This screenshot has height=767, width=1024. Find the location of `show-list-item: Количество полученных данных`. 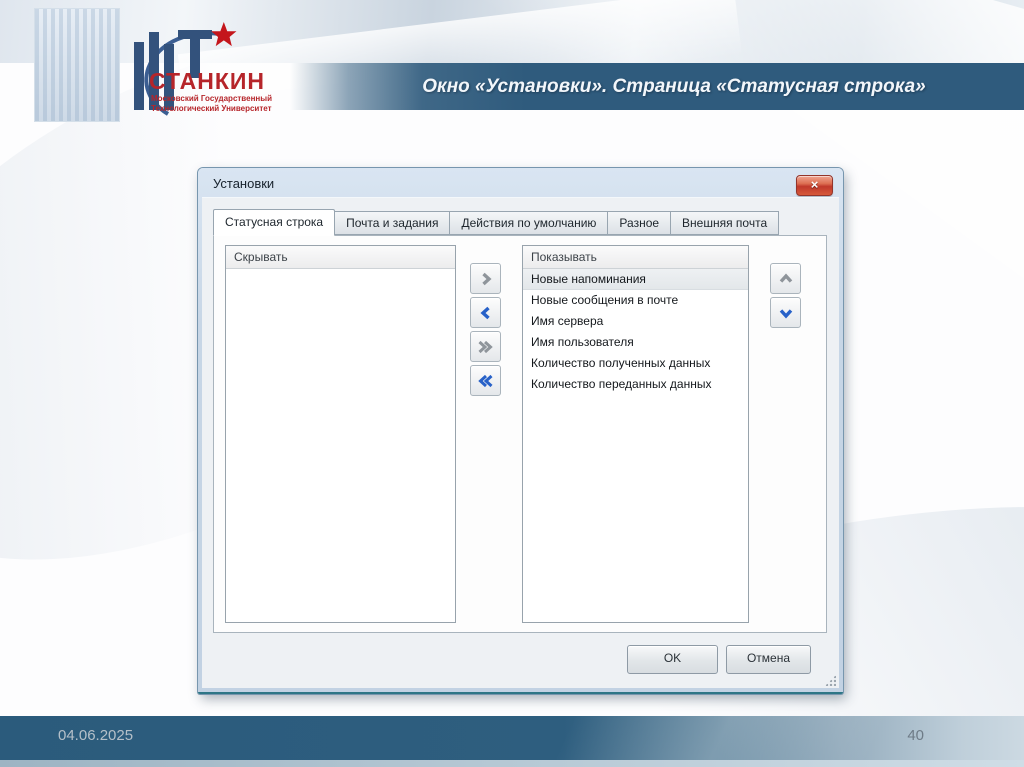

show-list-item: Количество полученных данных is located at coordinates (635, 363).